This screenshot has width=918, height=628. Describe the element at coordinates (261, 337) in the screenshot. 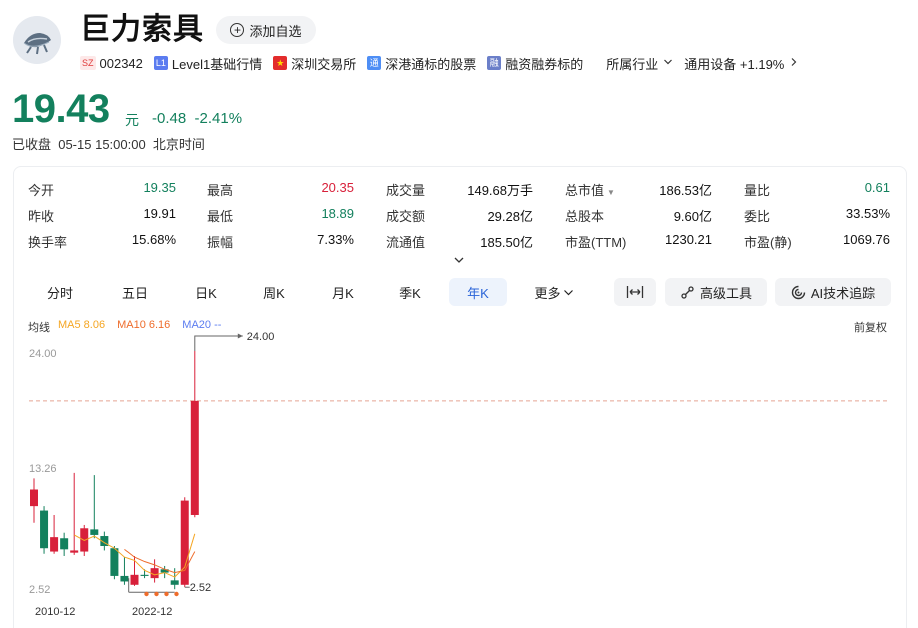

I see `max-price-label: 24.00` at that location.